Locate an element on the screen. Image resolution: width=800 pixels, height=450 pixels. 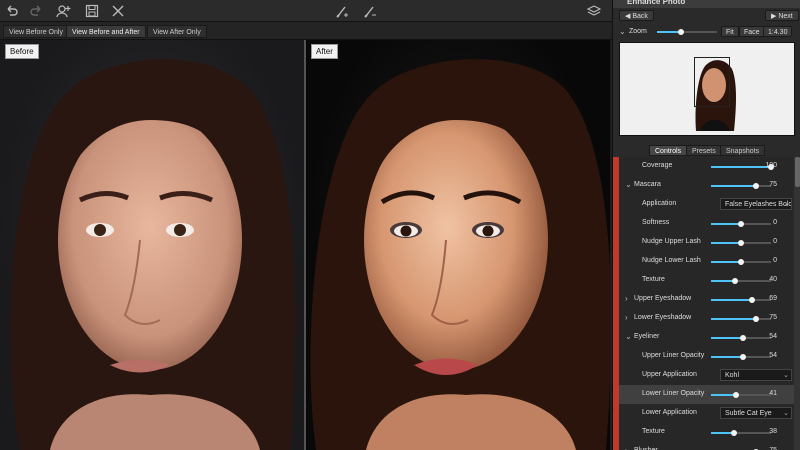
control-value: 38 is located at coordinates (773, 431).